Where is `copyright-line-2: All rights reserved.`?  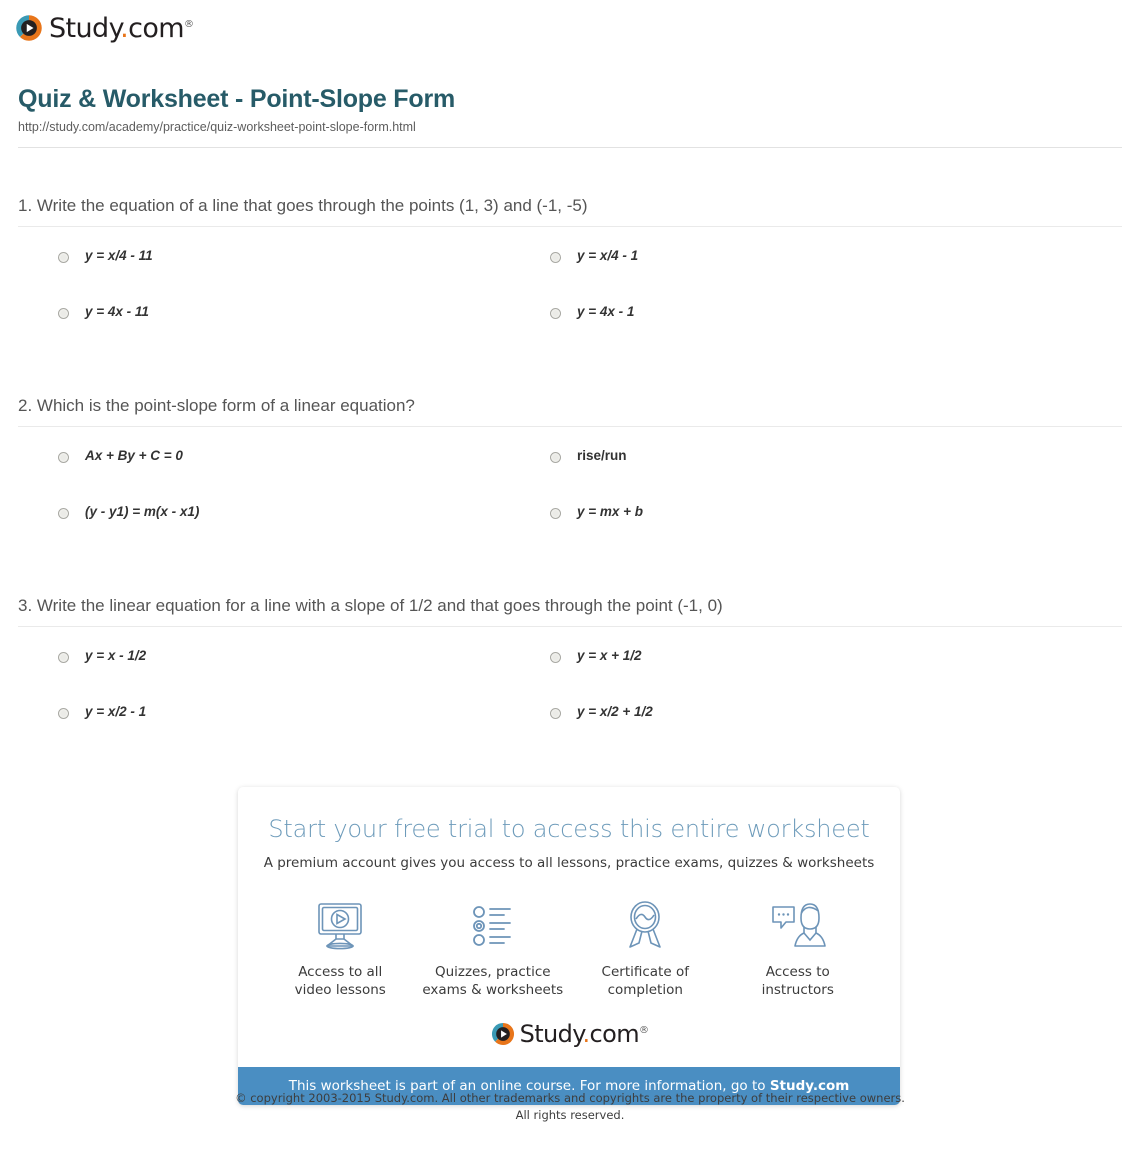 copyright-line-2: All rights reserved. is located at coordinates (570, 1114).